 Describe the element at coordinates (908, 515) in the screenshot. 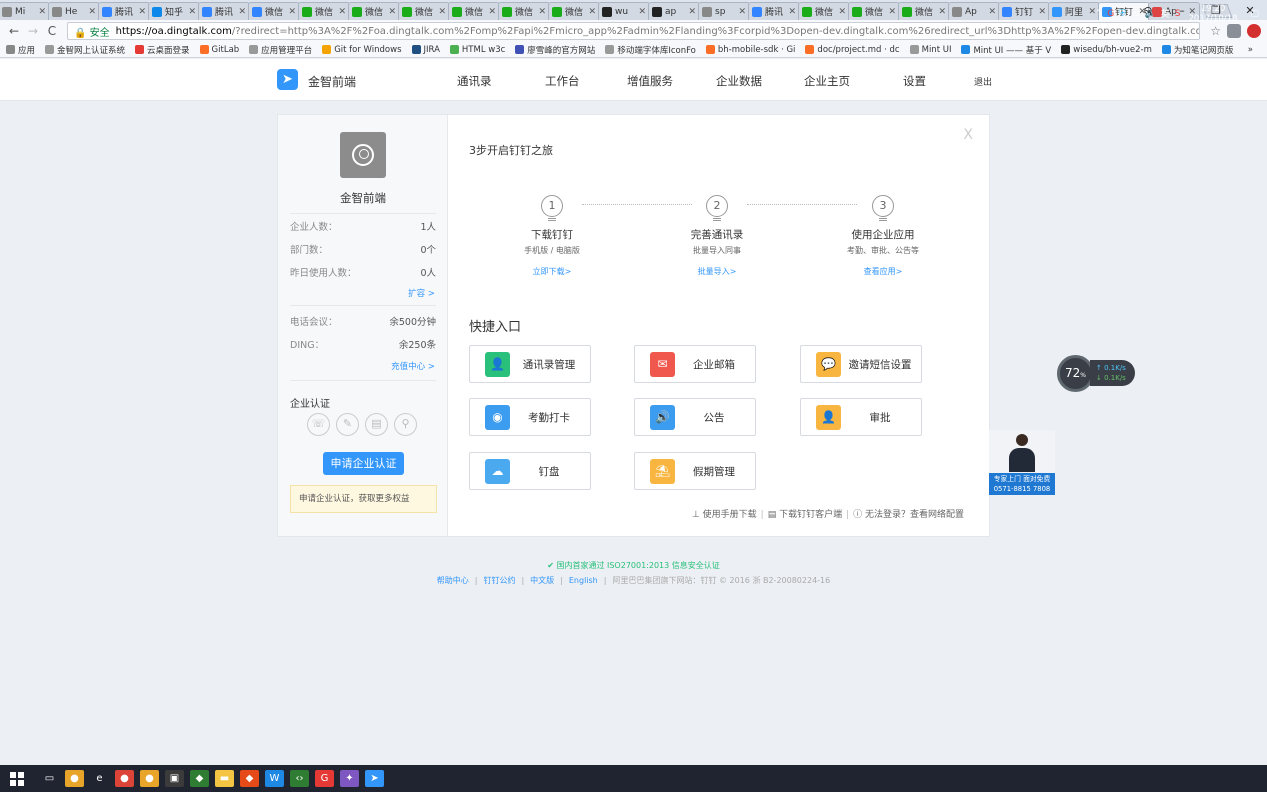

I see `network-config-link: ⓘ 无法登录？查看网络配置` at that location.